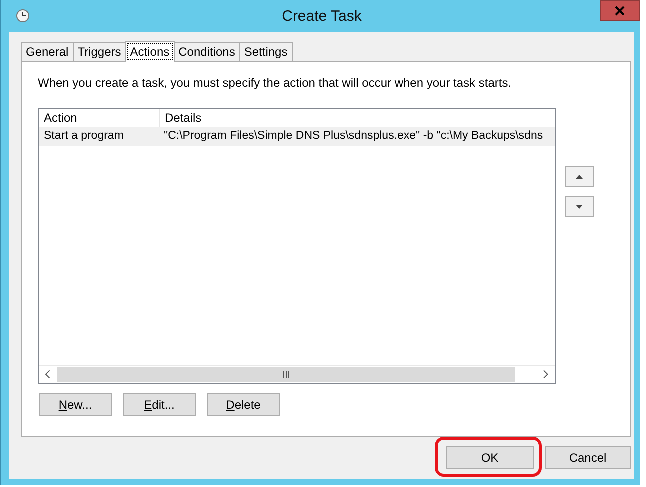 This screenshot has width=646, height=487. What do you see at coordinates (357, 118) in the screenshot?
I see `column-header: Details` at bounding box center [357, 118].